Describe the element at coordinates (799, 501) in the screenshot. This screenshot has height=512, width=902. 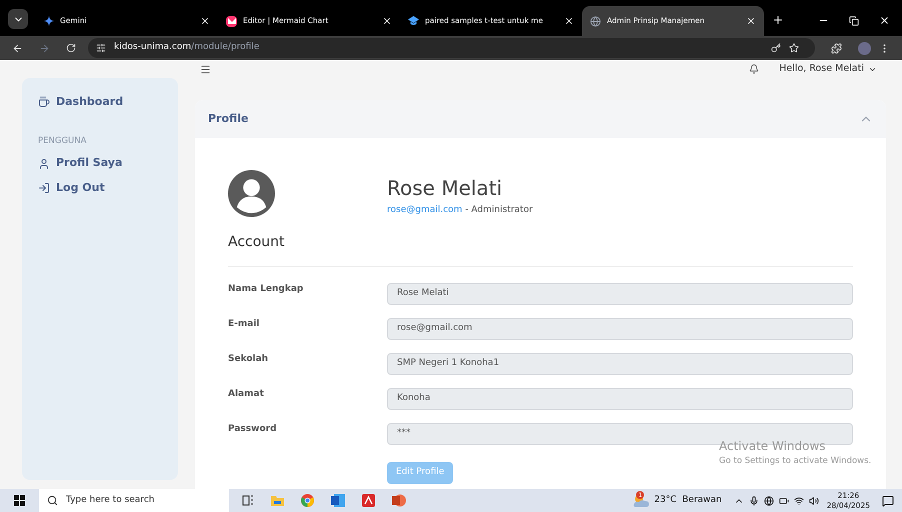
I see `wifi-icon` at that location.